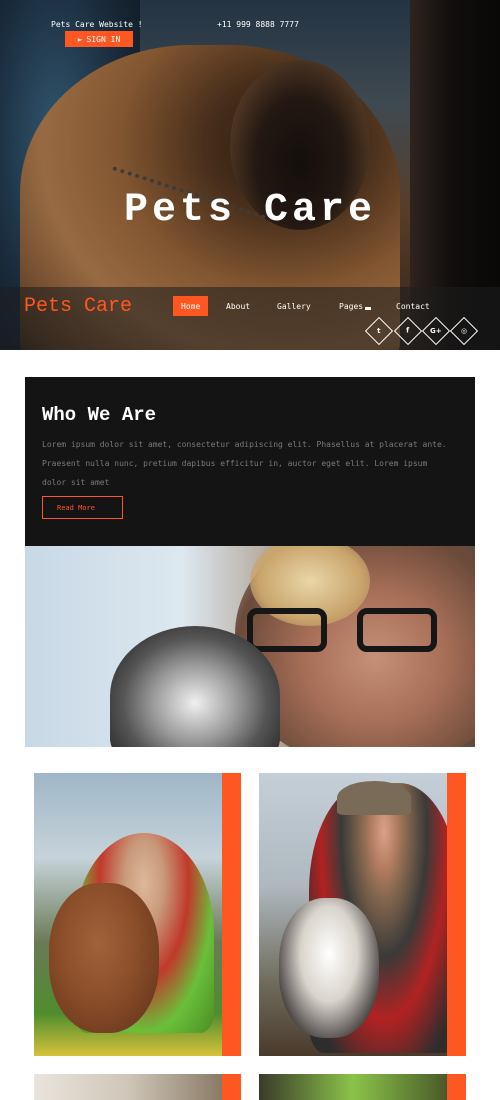 This screenshot has width=500, height=1100. Describe the element at coordinates (351, 306) in the screenshot. I see `nav-item-pages-label: Pages` at that location.